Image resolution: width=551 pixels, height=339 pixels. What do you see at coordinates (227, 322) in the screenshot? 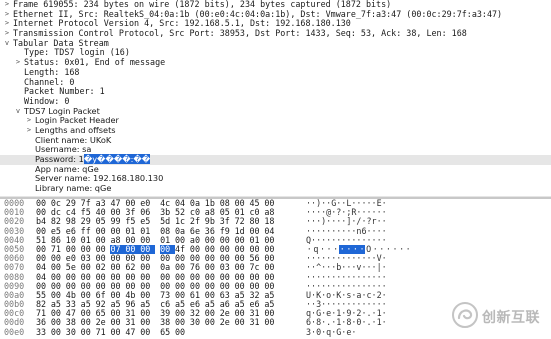
I see `hex-byte: 2e` at bounding box center [227, 322].